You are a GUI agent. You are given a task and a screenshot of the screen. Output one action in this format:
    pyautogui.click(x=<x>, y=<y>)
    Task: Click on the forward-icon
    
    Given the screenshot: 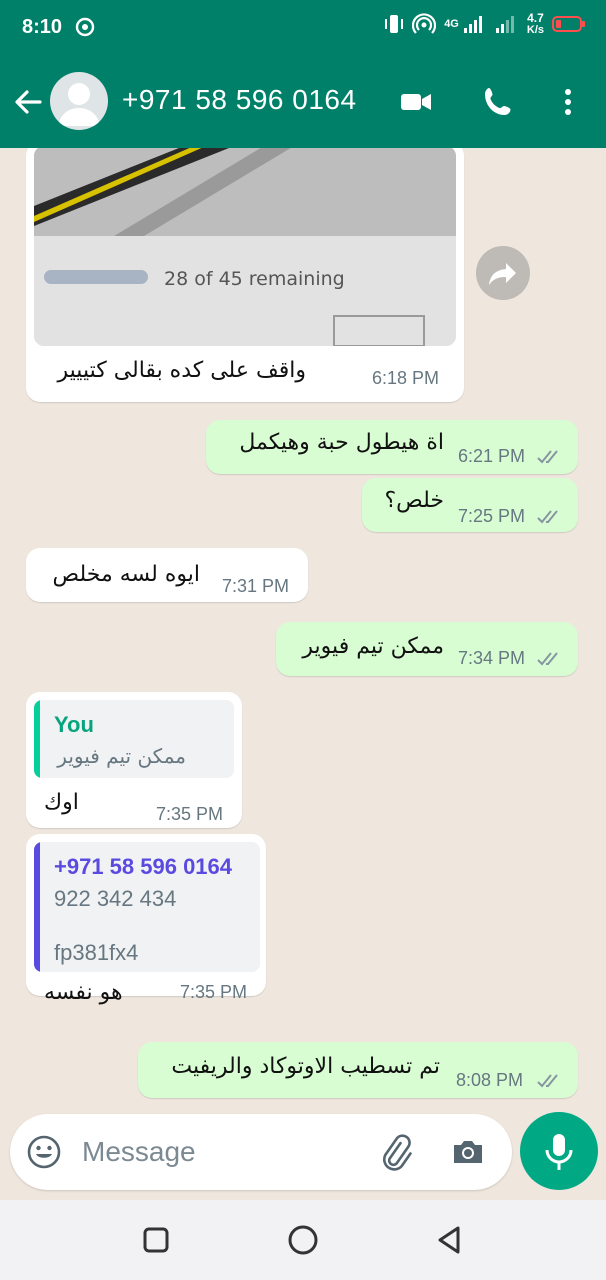 What is the action you would take?
    pyautogui.click(x=502, y=274)
    